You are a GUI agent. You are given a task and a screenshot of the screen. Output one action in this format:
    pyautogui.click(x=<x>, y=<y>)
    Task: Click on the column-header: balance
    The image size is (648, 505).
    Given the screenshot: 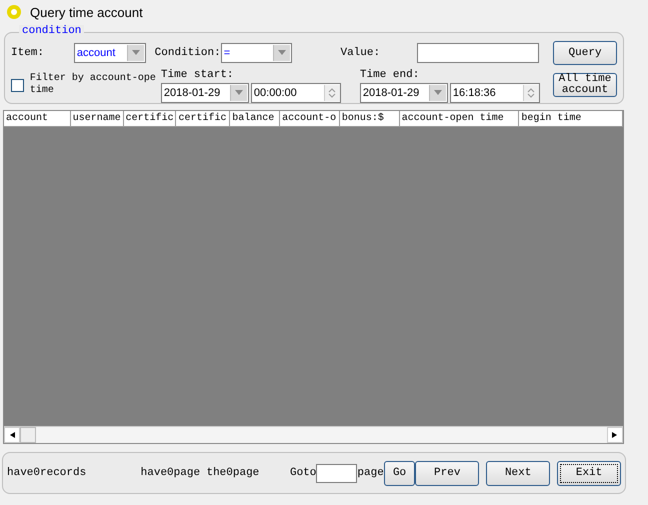 What is the action you would take?
    pyautogui.click(x=255, y=118)
    